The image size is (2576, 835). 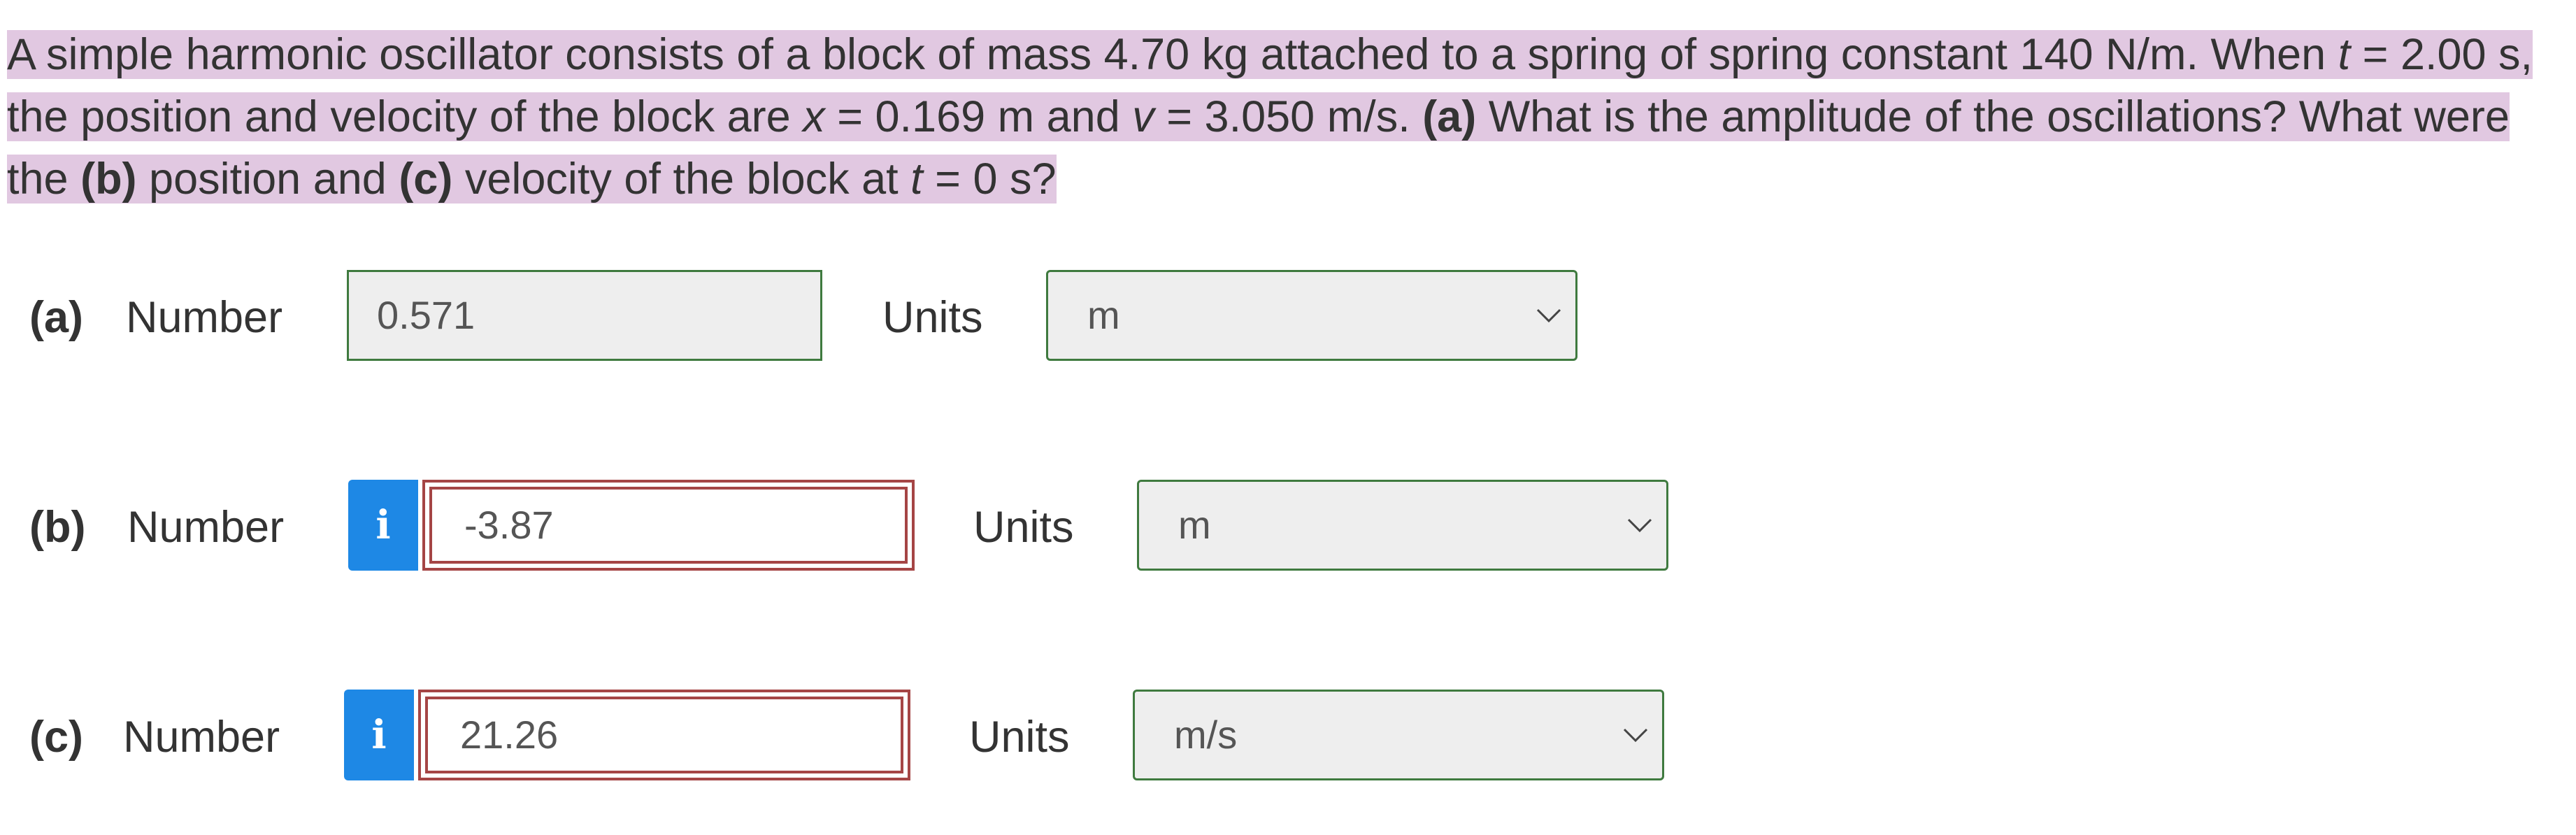 I want to click on answer-input-a: 0.571, so click(x=584, y=315).